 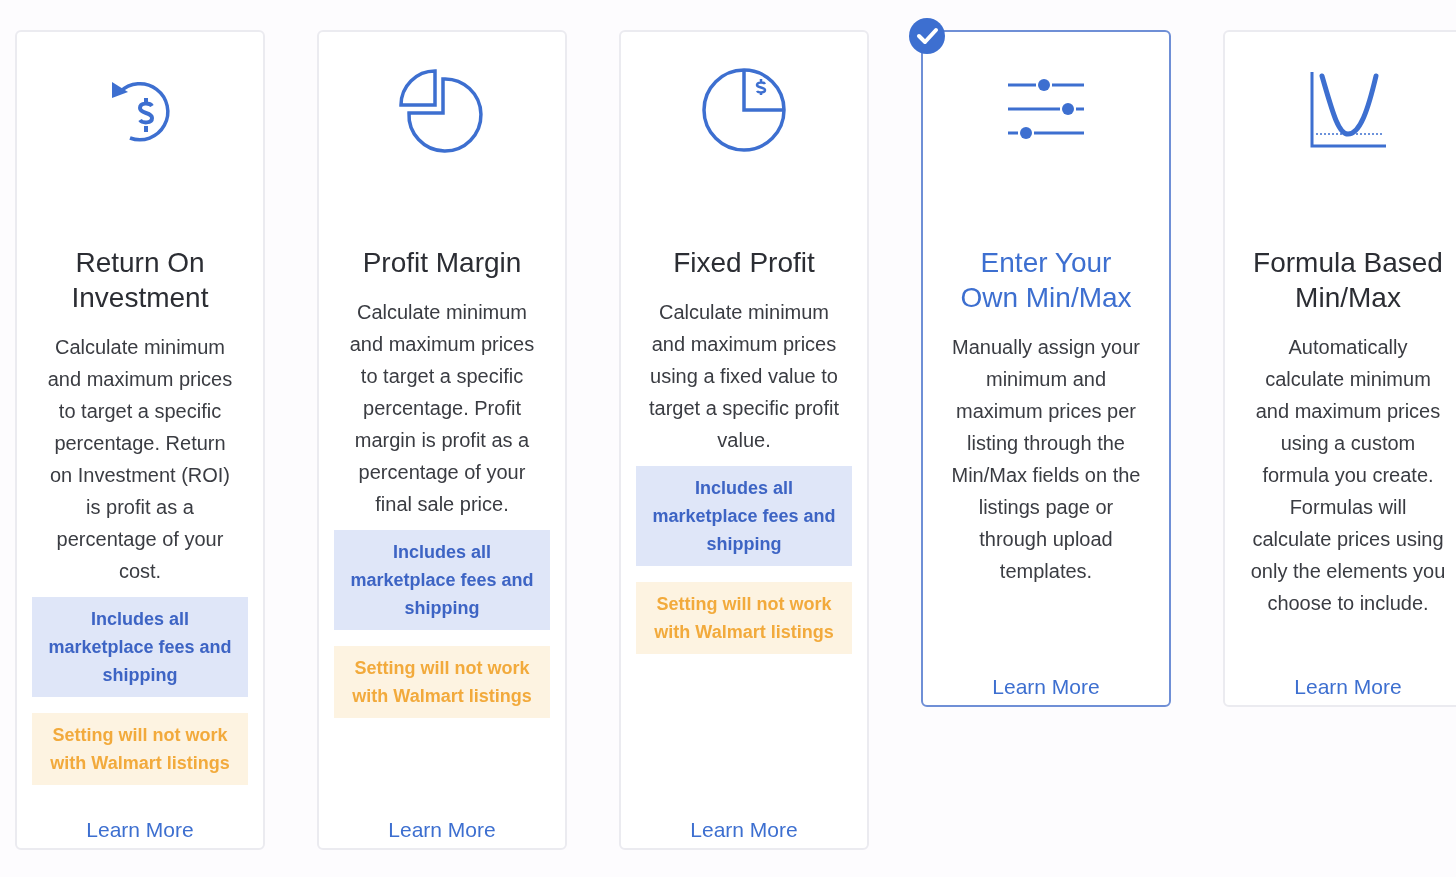 I want to click on card-description: Calculate minimum and maximum prices using a fixed value to target a specific profit value., so click(x=744, y=376).